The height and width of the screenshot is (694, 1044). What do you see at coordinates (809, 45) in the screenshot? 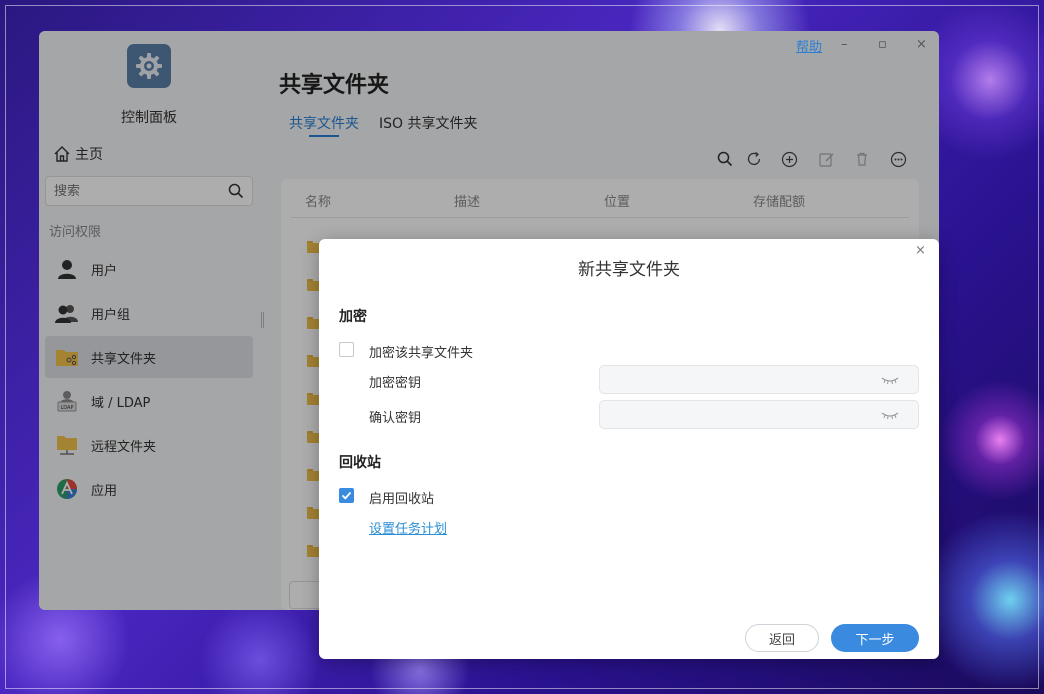
I see `help-link: 帮助` at bounding box center [809, 45].